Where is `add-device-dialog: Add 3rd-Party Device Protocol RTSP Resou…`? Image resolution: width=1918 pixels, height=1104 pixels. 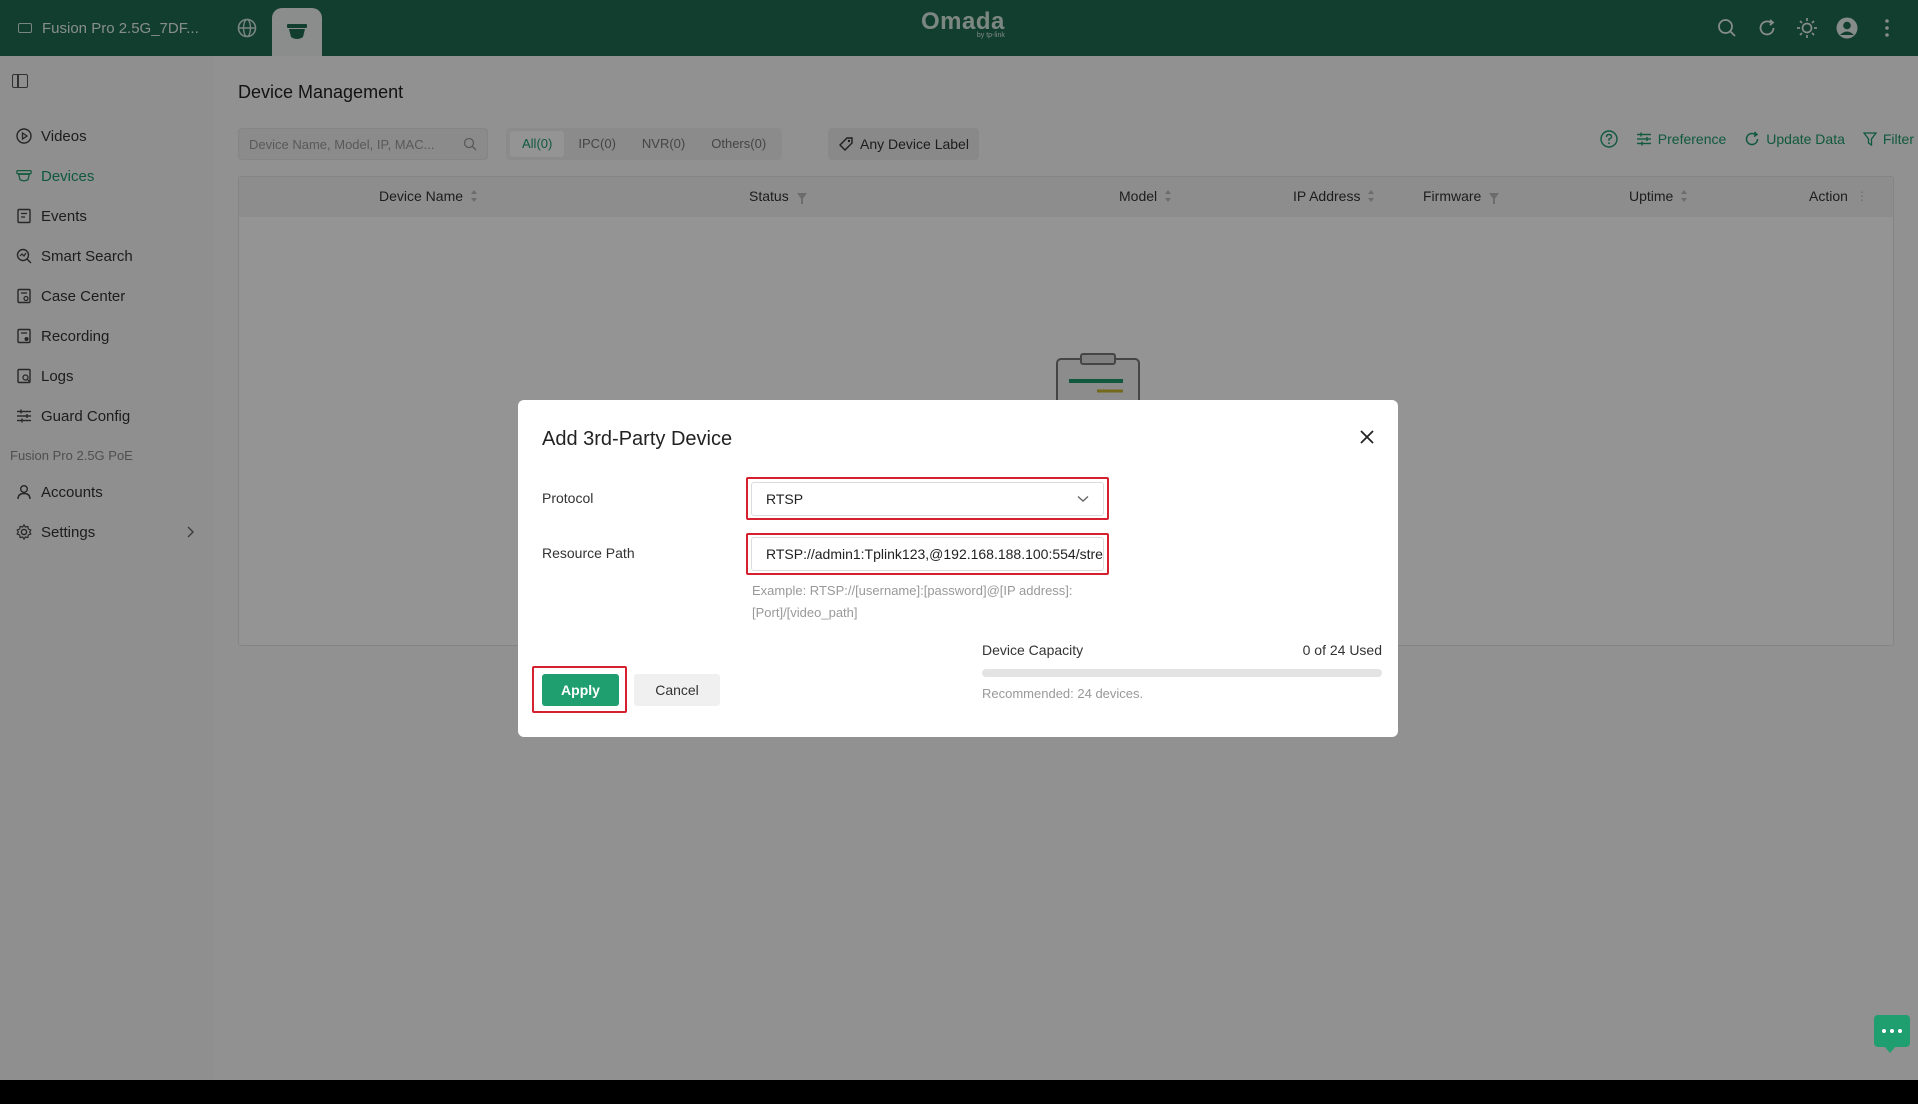
add-device-dialog: Add 3rd-Party Device Protocol RTSP Resou… is located at coordinates (958, 568).